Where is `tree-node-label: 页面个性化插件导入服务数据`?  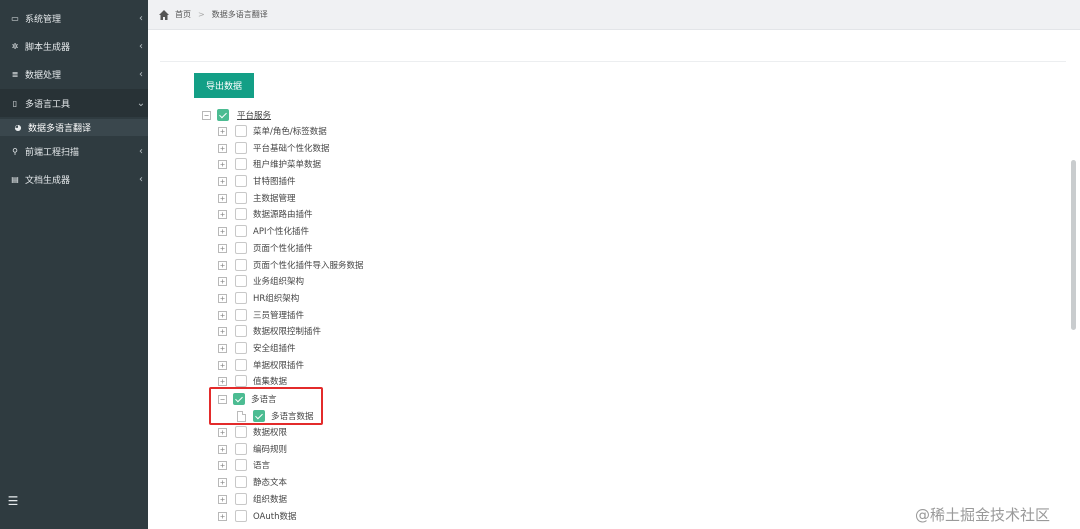
tree-node-label: 页面个性化插件导入服务数据 is located at coordinates (308, 265).